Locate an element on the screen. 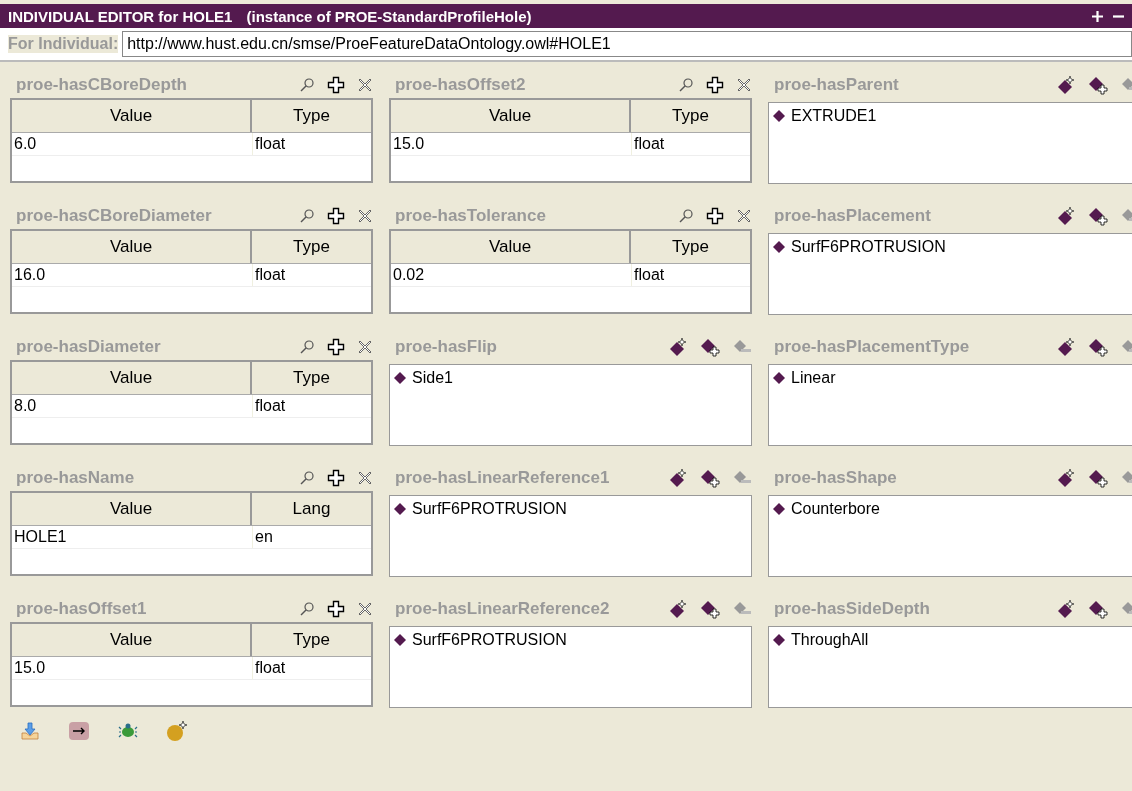 Image resolution: width=1132 pixels, height=791 pixels. individual-field: http://www.hust.edu.cn/smse/ProeFeatureDataOntology.owl#HOLE1 is located at coordinates (627, 44).